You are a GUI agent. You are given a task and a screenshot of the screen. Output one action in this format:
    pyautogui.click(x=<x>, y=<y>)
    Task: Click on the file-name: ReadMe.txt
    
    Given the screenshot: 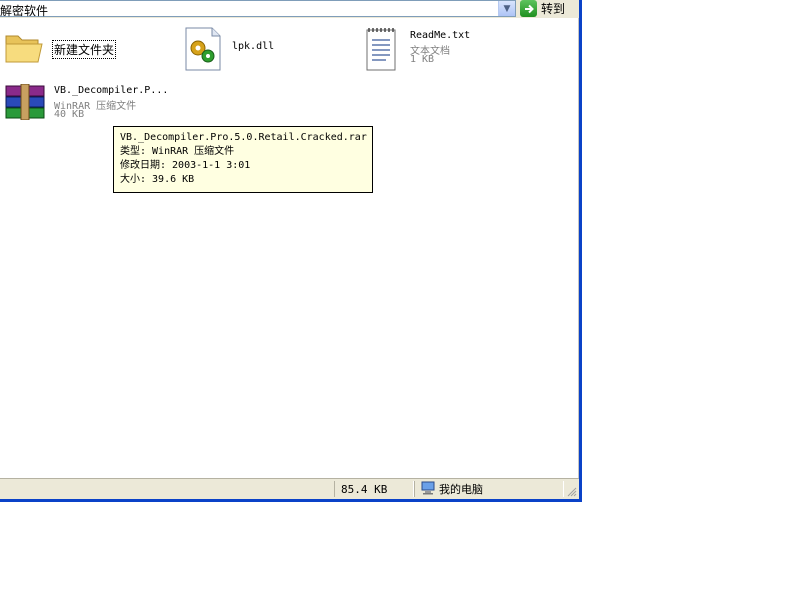 What is the action you would take?
    pyautogui.click(x=440, y=35)
    